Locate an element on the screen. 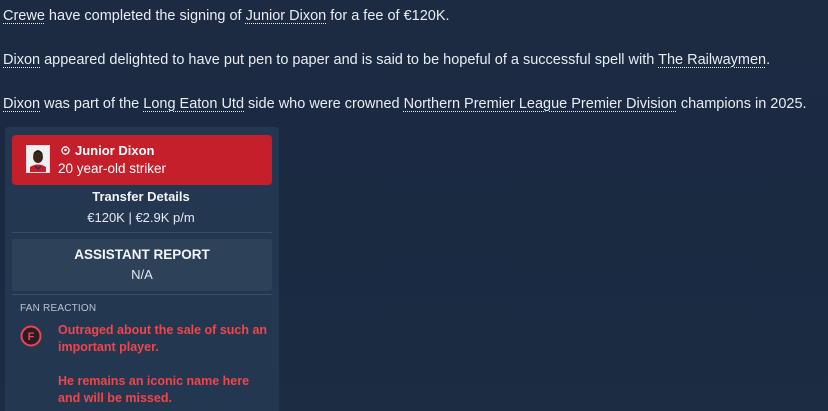 This screenshot has width=828, height=411. transfer-details-title: Transfer Details is located at coordinates (141, 196).